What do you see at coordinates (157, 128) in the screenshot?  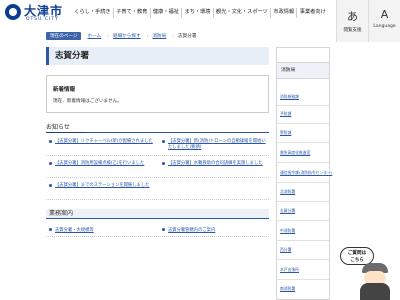 I see `notices-heading: お知らせ` at bounding box center [157, 128].